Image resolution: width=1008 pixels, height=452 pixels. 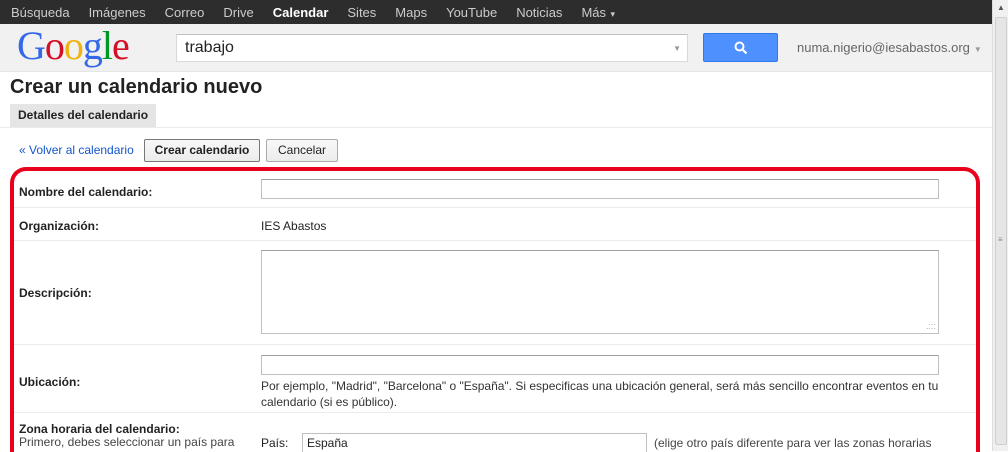 I want to click on nav-drive: Drive, so click(x=238, y=12).